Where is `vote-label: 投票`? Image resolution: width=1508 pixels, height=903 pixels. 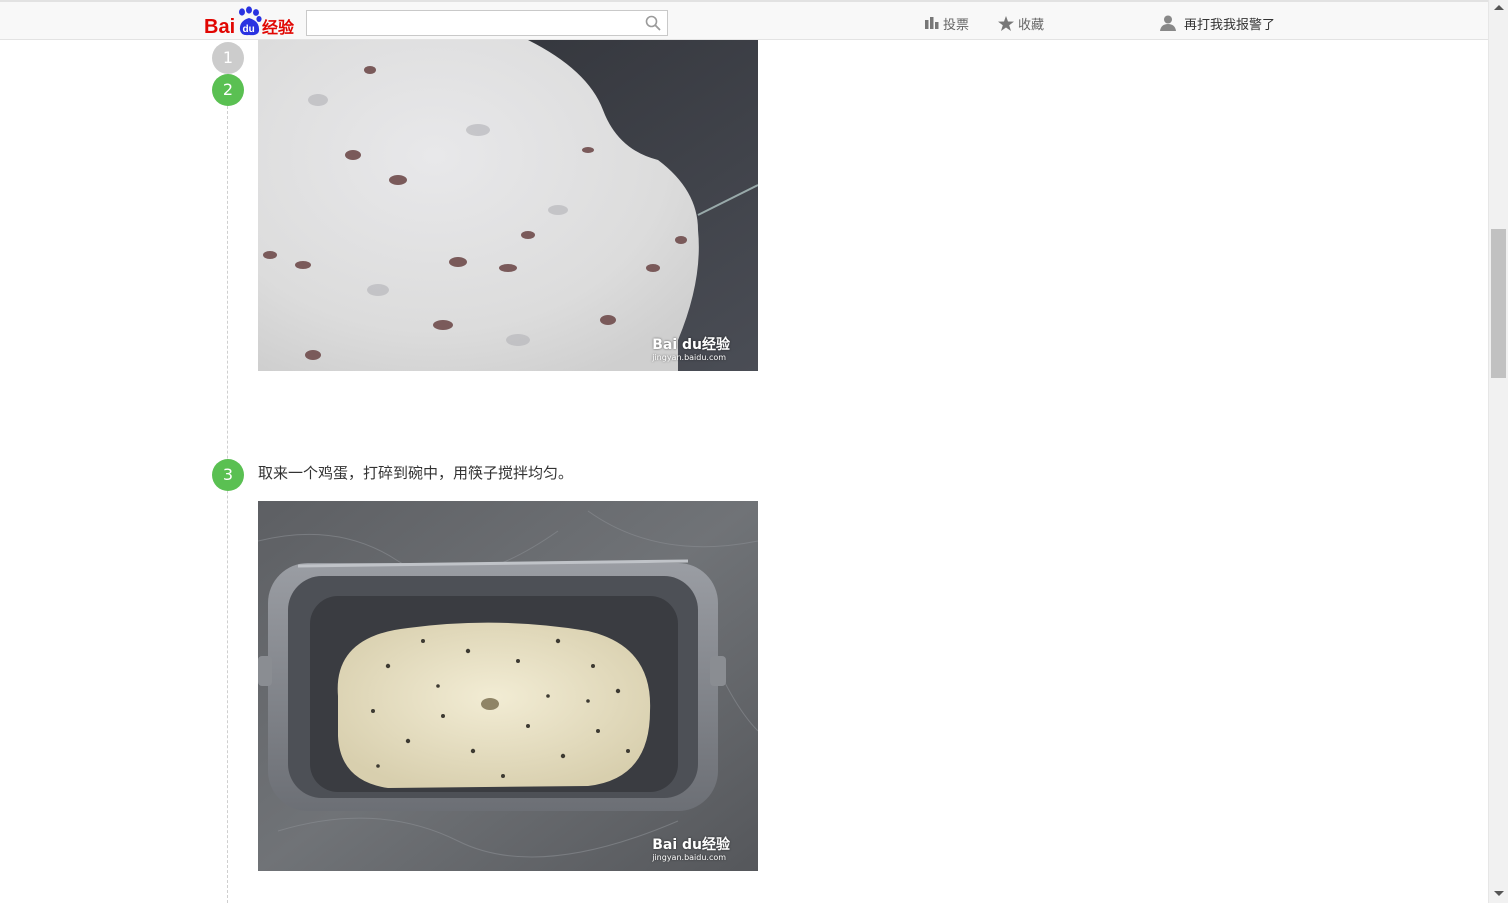
vote-label: 投票 is located at coordinates (956, 25).